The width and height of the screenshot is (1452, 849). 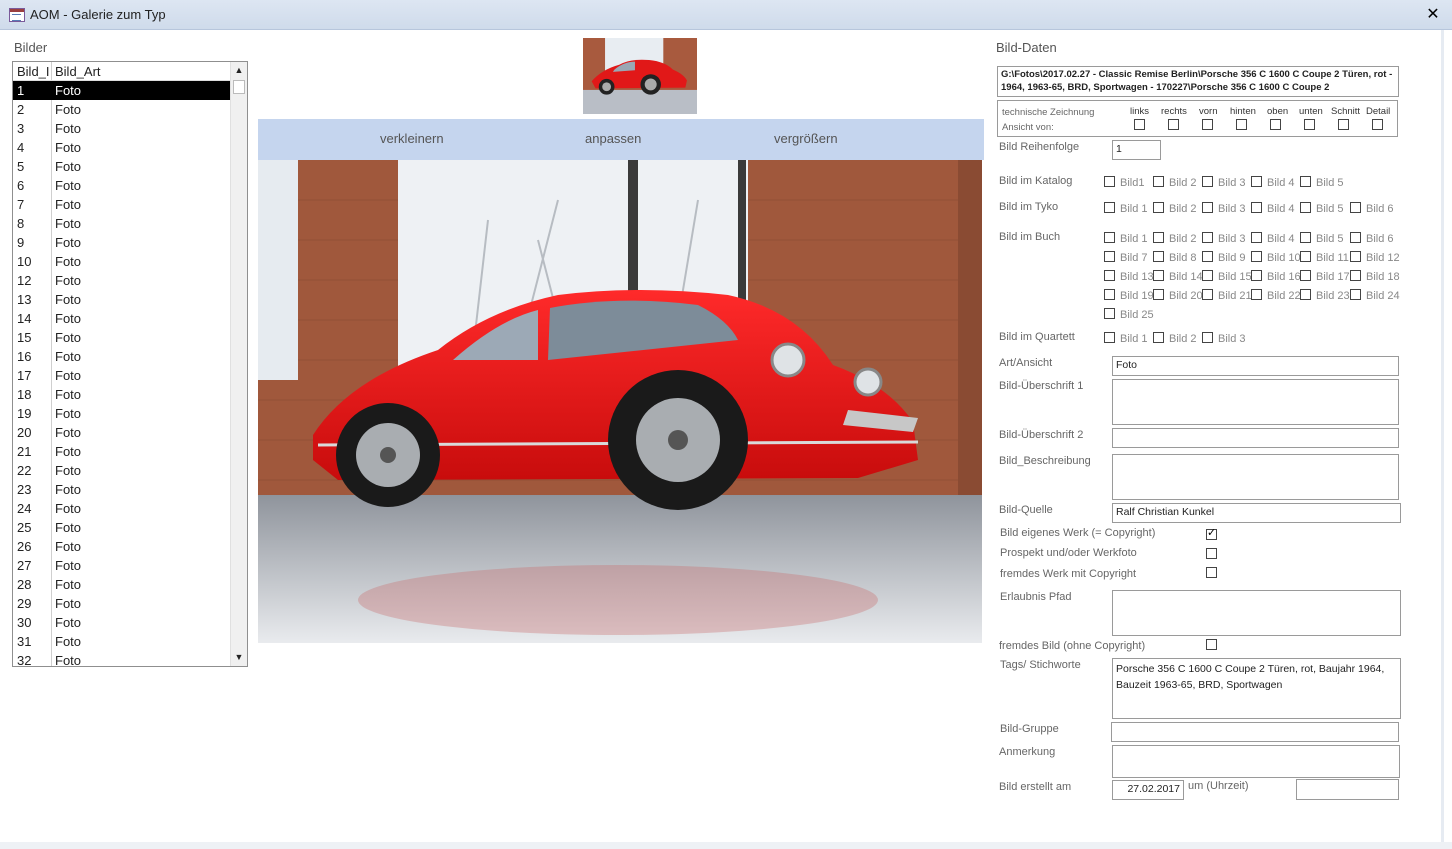 I want to click on fit-button: anpassen, so click(x=613, y=138).